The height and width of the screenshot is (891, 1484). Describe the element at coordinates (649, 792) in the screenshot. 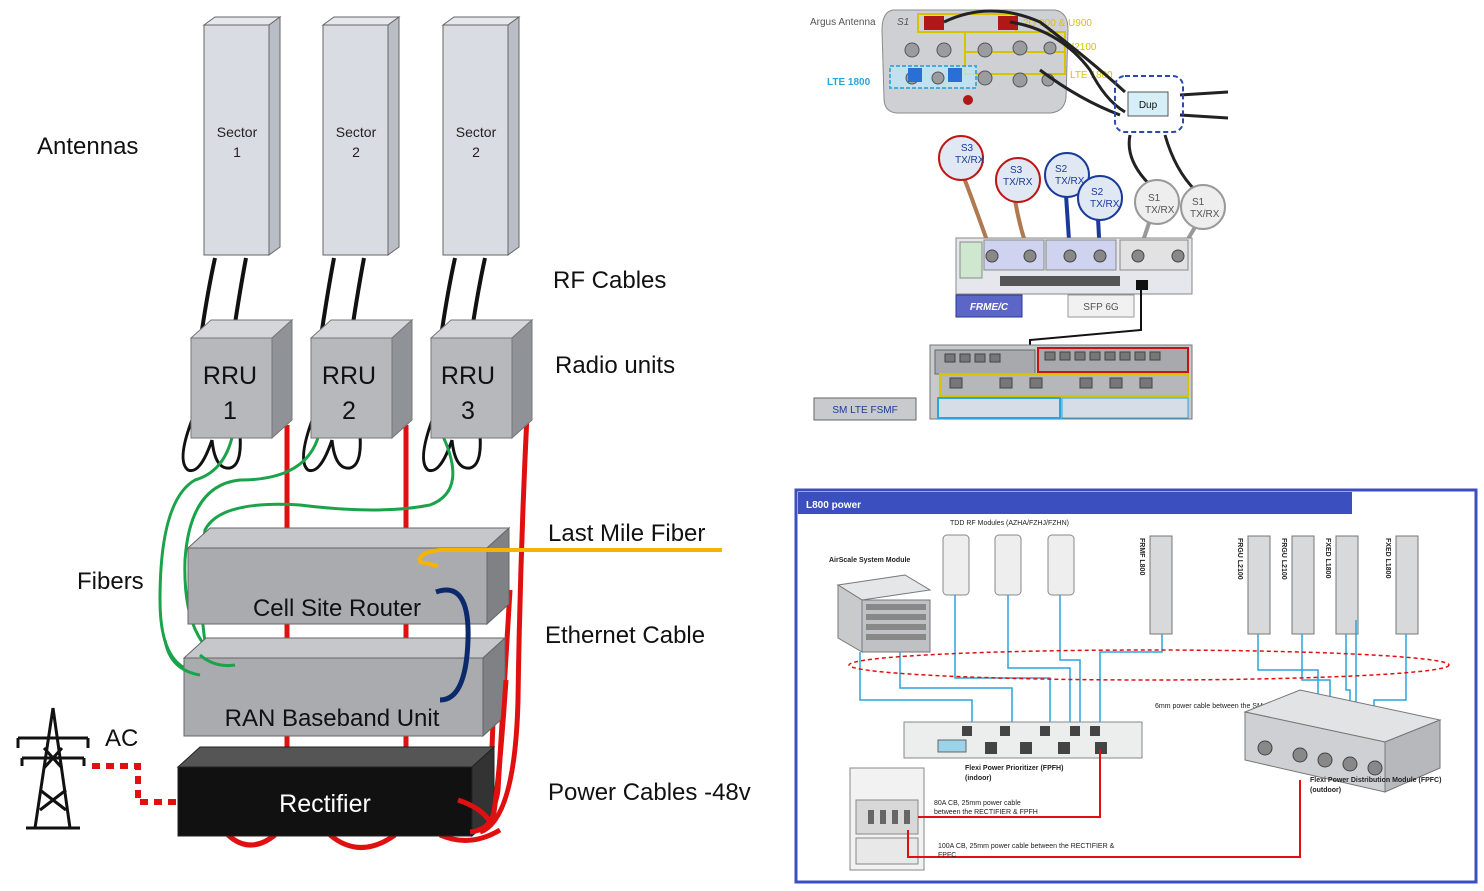

I see `power-cables-label: Power Cables -48v` at that location.